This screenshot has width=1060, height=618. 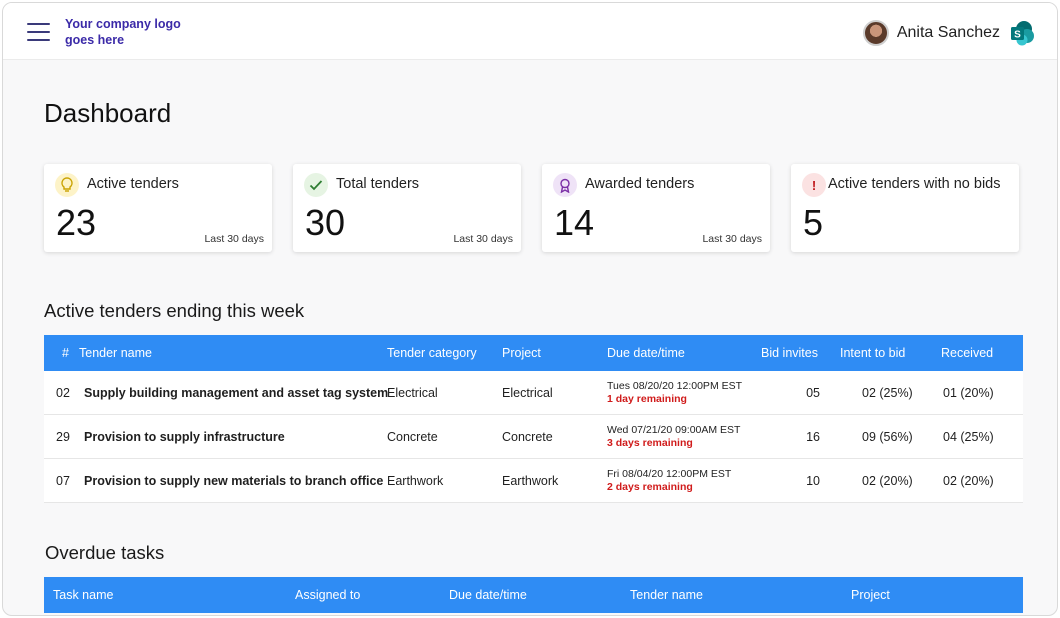 What do you see at coordinates (327, 595) in the screenshot?
I see `column-header: Assigned to` at bounding box center [327, 595].